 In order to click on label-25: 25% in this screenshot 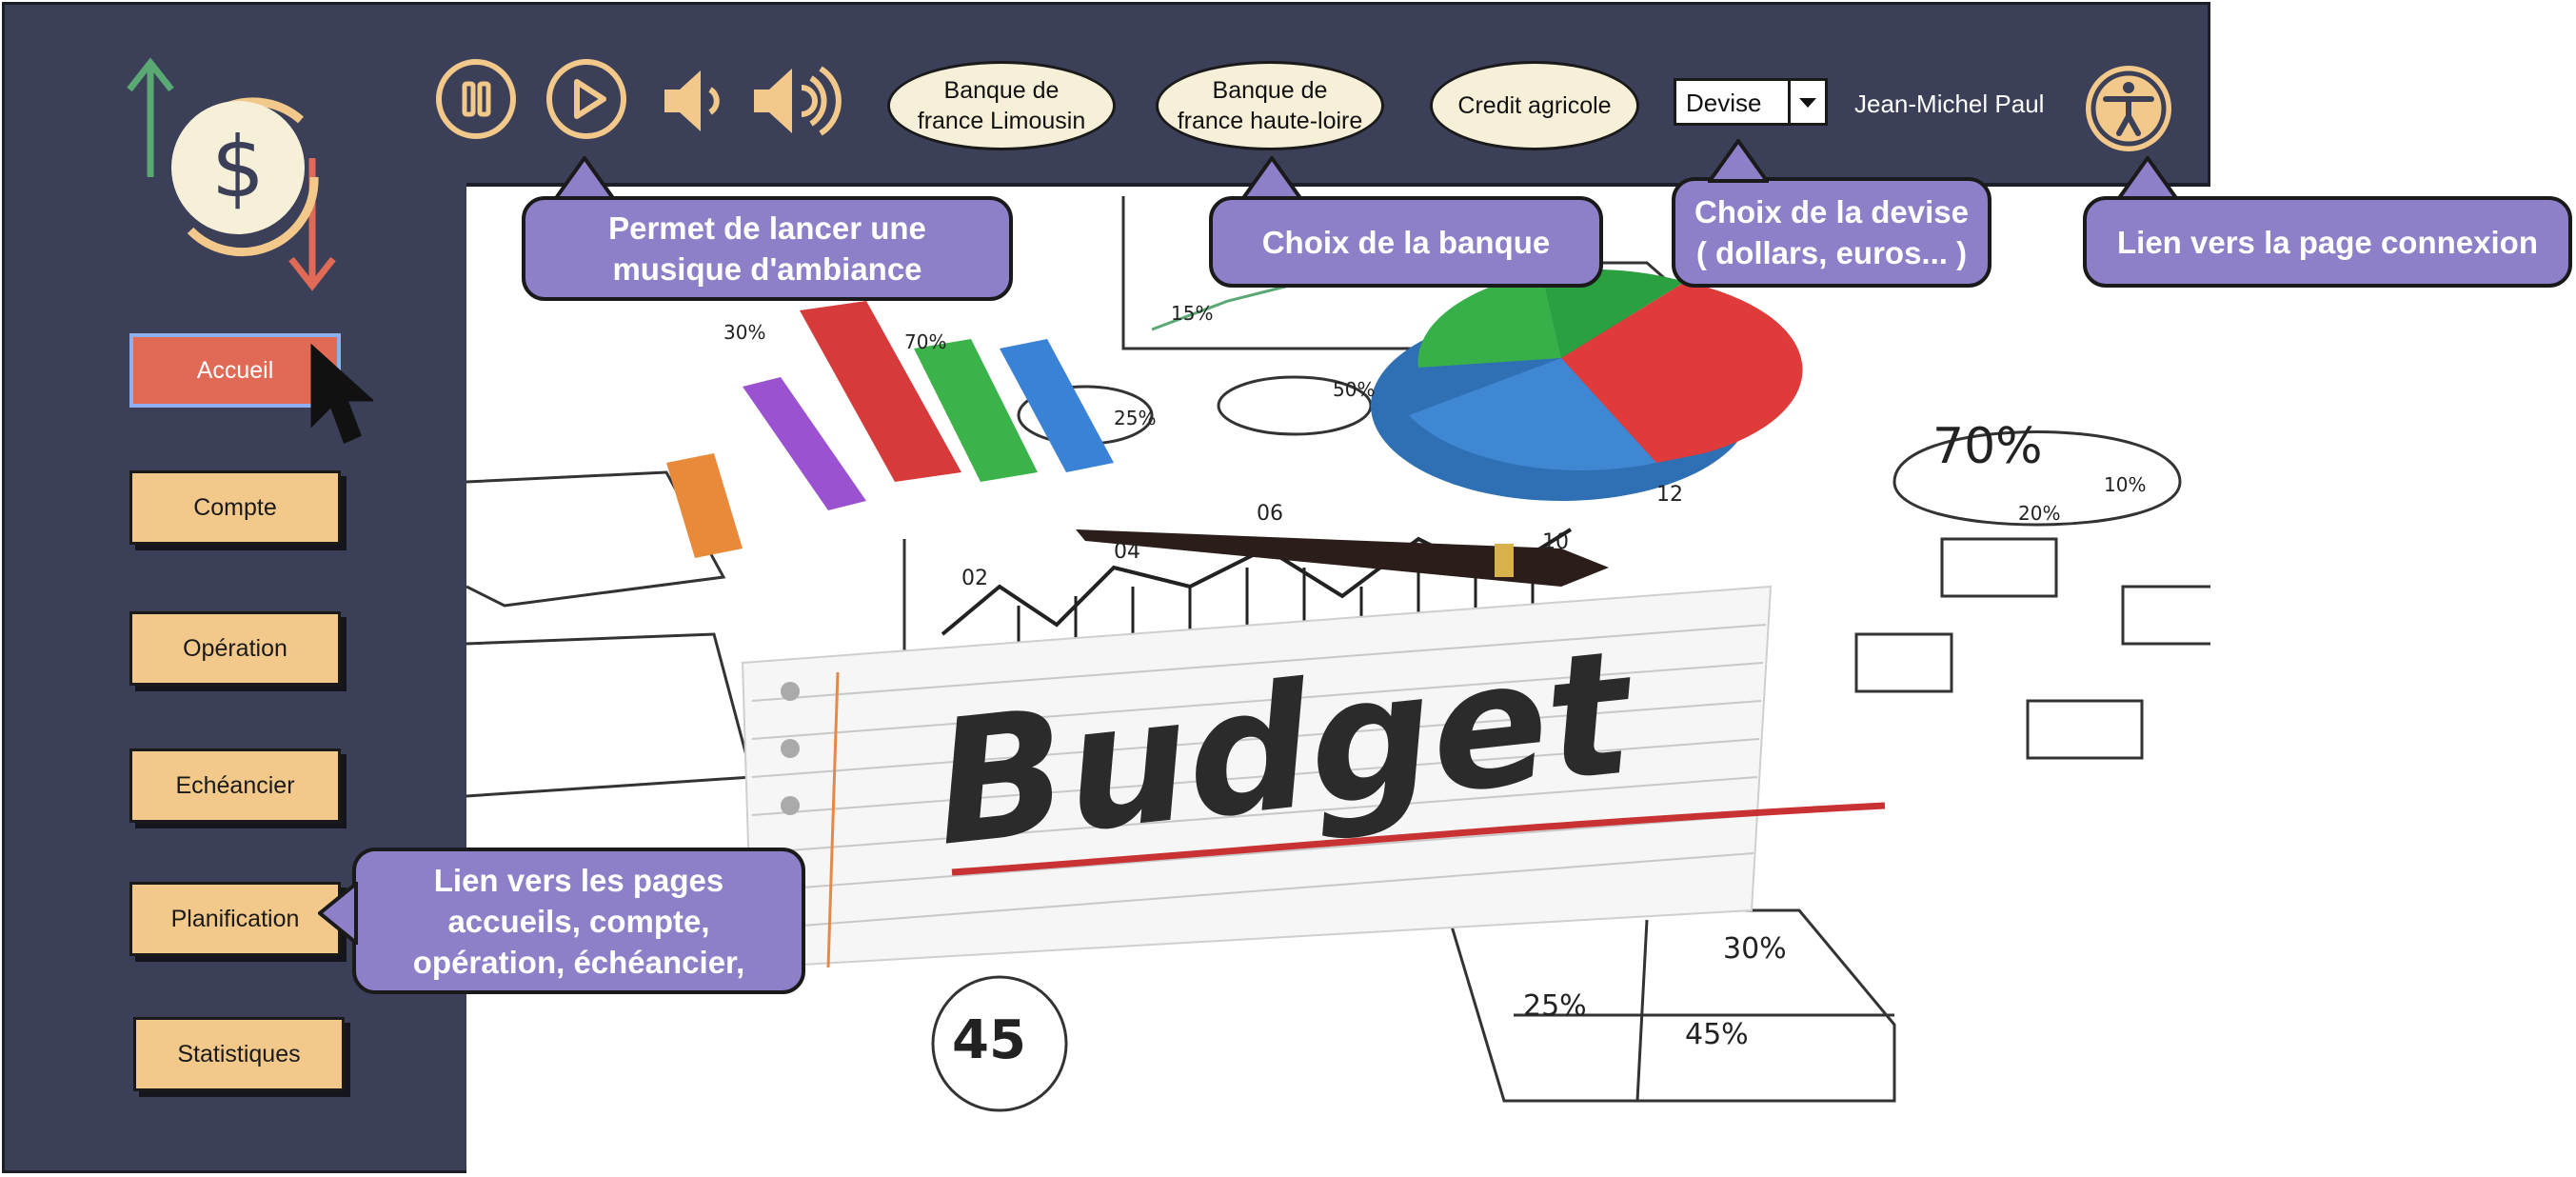, I will do `click(1135, 418)`.